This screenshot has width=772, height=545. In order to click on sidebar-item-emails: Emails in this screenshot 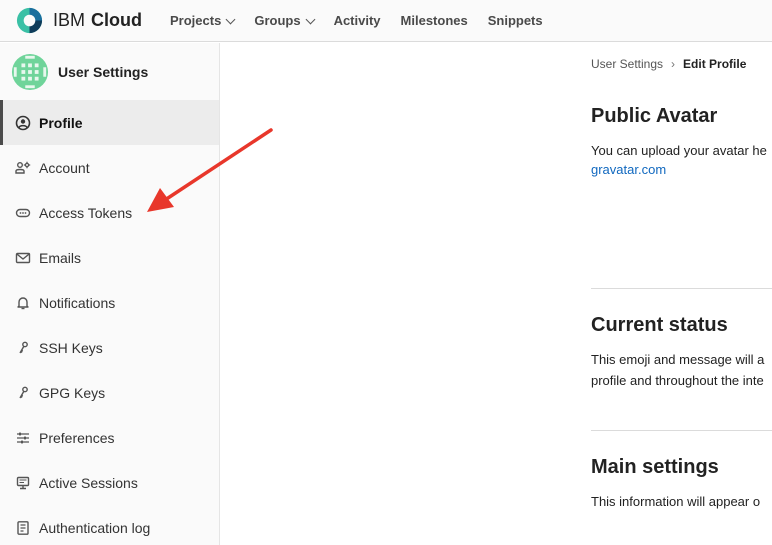, I will do `click(109, 257)`.